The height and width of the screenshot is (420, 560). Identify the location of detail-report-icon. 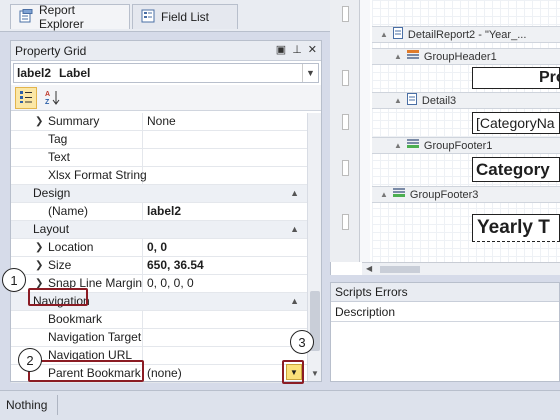
(397, 34).